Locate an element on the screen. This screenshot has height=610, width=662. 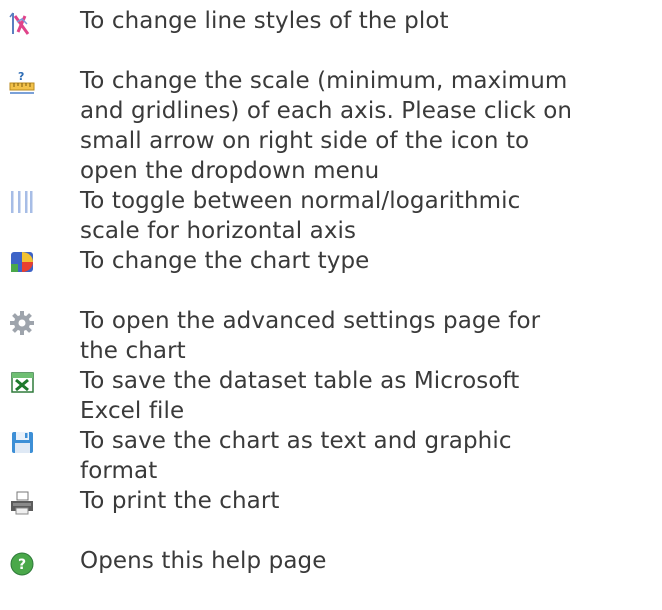
help-item-text: Opens this help page is located at coordinates (203, 561).